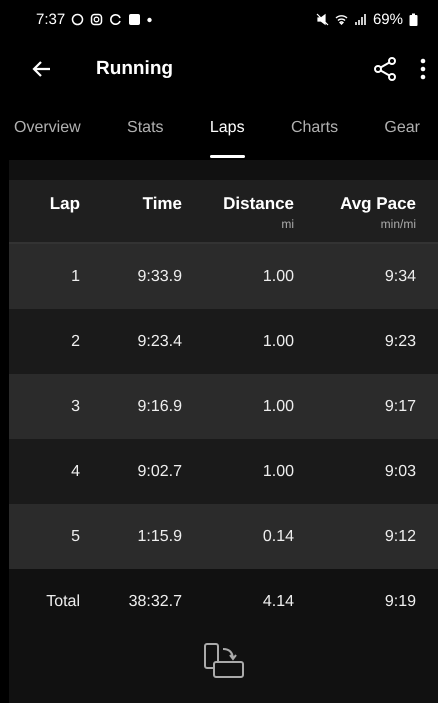 The image size is (438, 703). What do you see at coordinates (162, 204) in the screenshot?
I see `column-header: Time` at bounding box center [162, 204].